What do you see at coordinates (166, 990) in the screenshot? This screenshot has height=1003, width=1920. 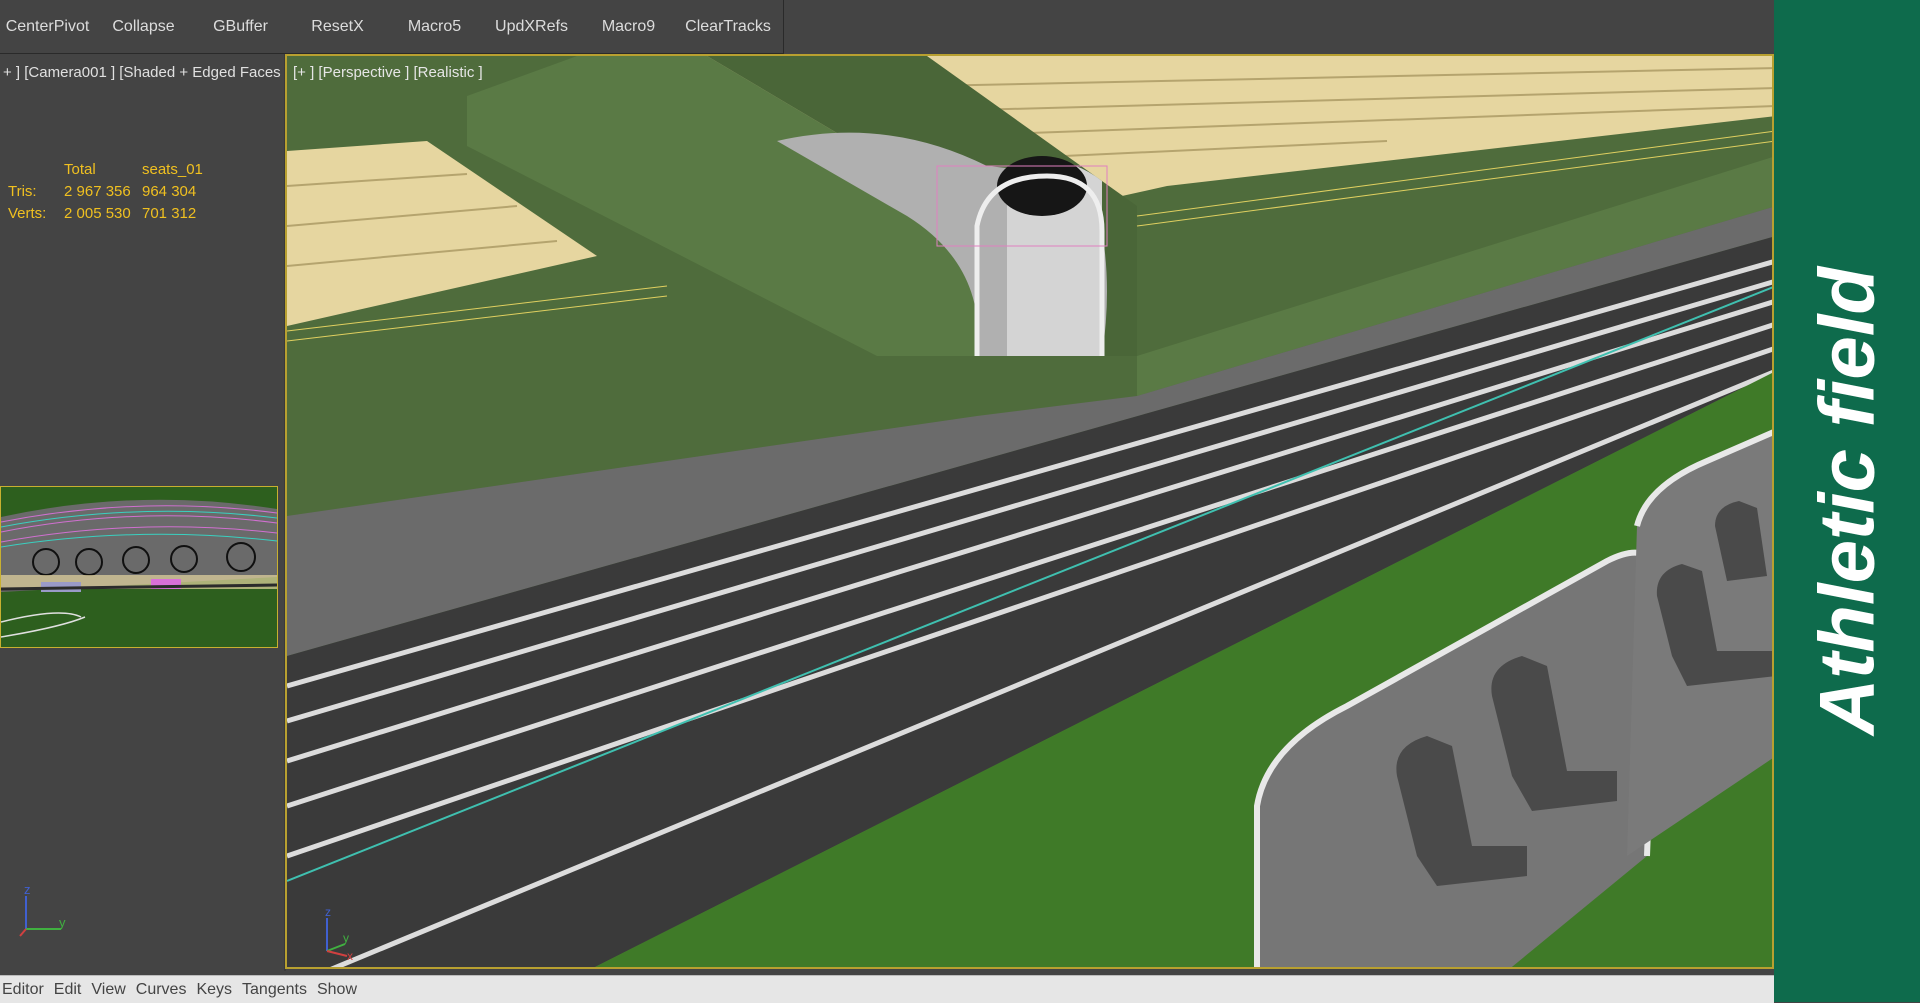 I see `menu-curves: Curves` at bounding box center [166, 990].